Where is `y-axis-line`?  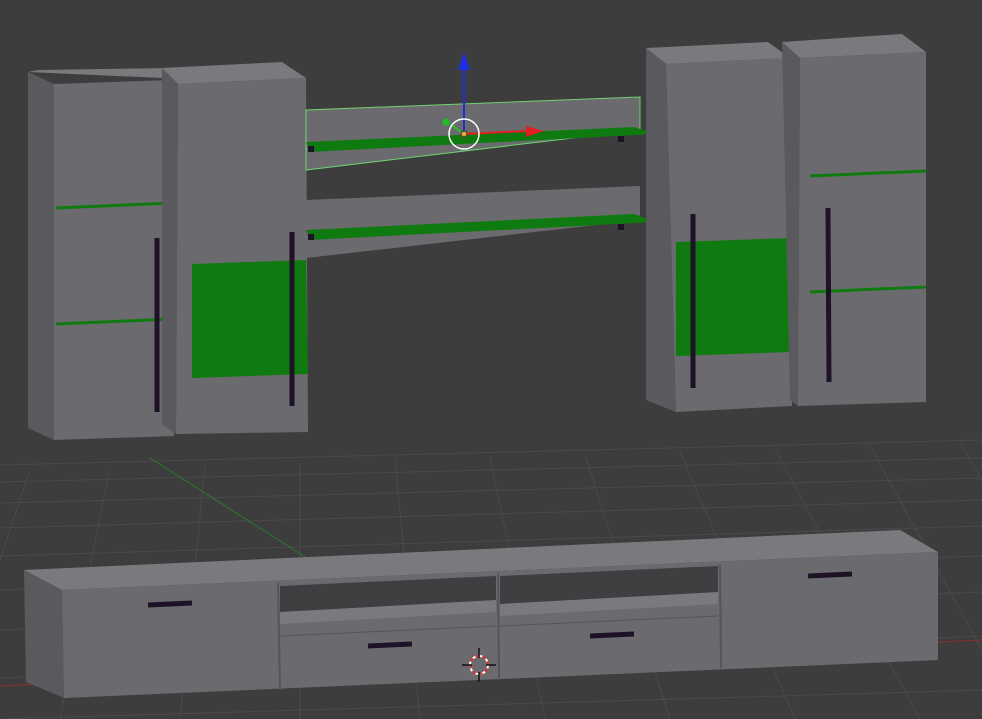 y-axis-line is located at coordinates (230, 509).